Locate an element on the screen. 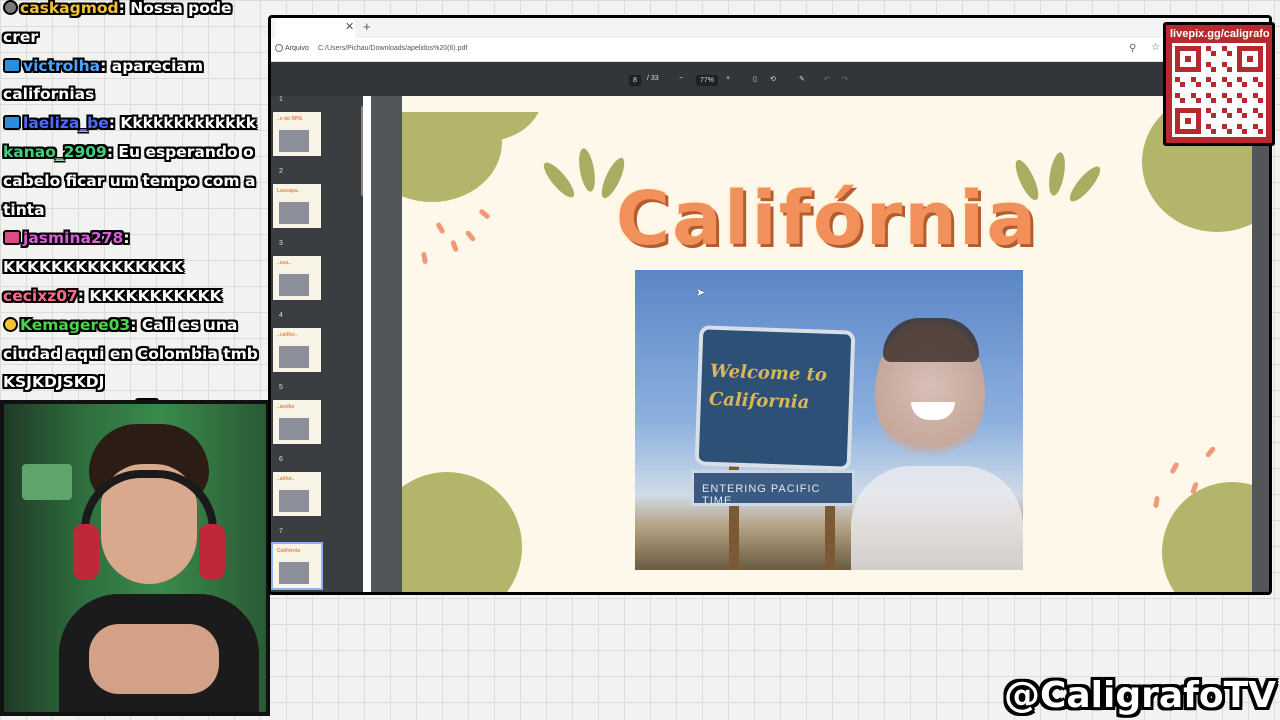  chat-username: kanao_2909 is located at coordinates (55, 152).